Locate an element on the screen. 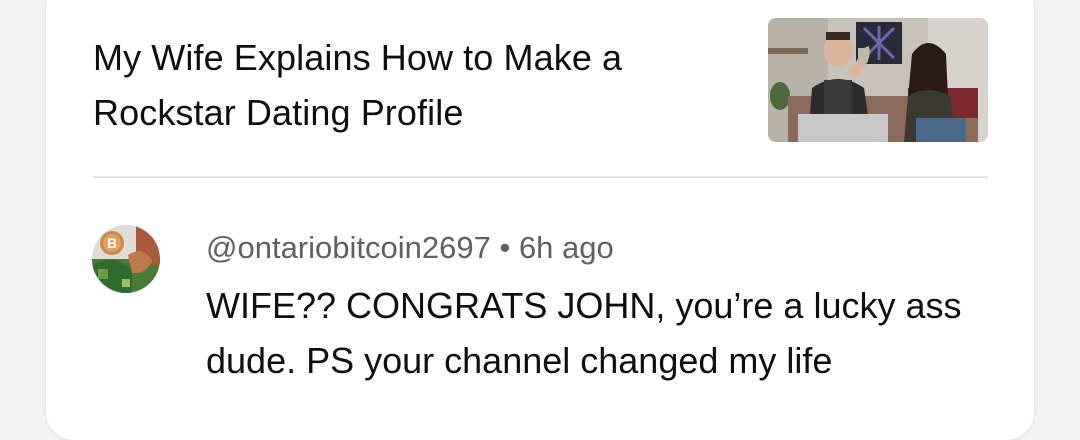 The image size is (1080, 440). video-thumbnail-image is located at coordinates (878, 80).